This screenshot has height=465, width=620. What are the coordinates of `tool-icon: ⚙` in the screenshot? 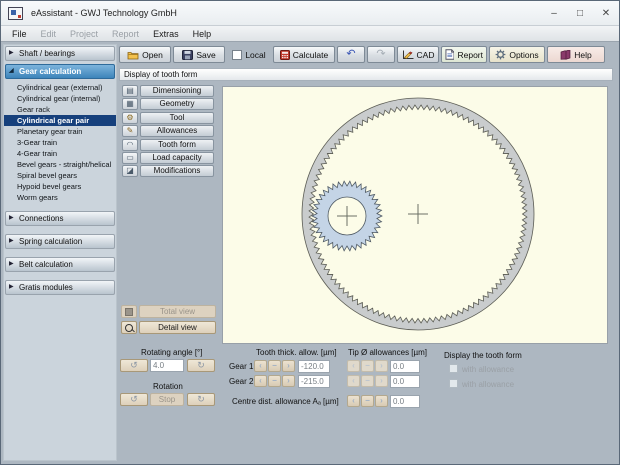 It's located at (130, 117).